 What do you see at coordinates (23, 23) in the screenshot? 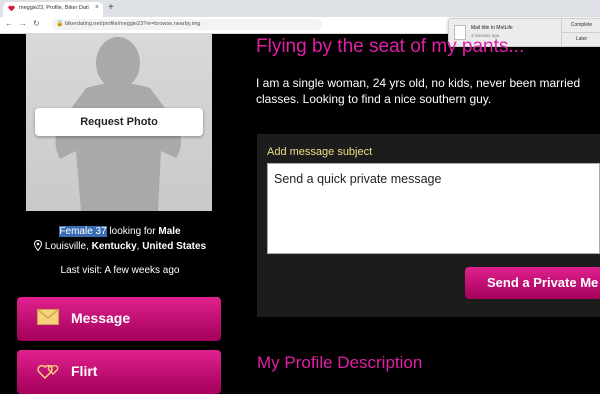
I see `forward-icon: →` at bounding box center [23, 23].